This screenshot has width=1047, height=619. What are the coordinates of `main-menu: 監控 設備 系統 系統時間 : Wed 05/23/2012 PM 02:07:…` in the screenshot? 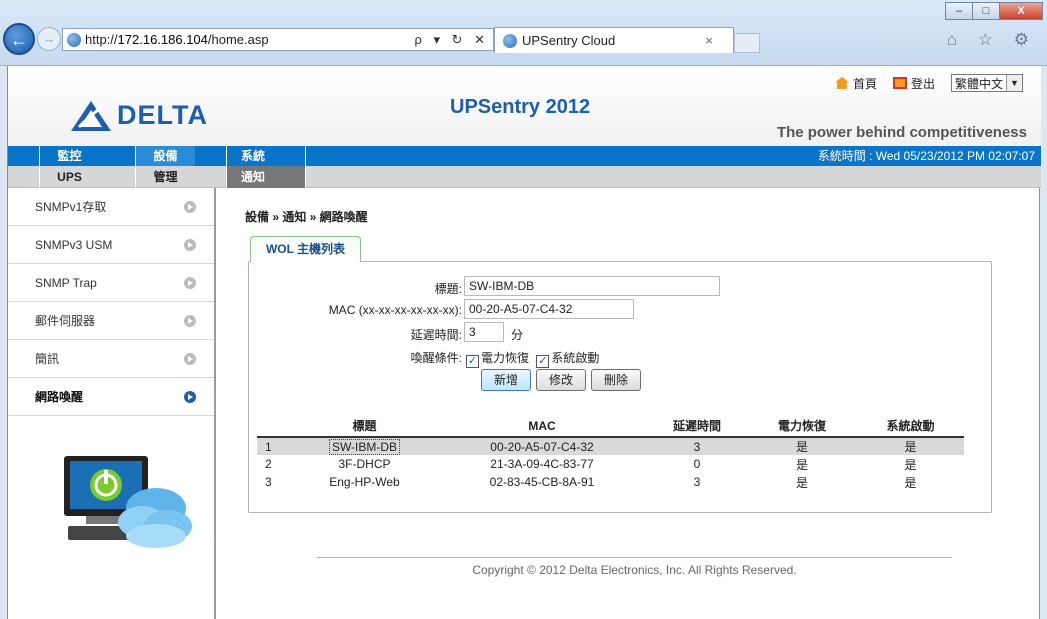 It's located at (524, 156).